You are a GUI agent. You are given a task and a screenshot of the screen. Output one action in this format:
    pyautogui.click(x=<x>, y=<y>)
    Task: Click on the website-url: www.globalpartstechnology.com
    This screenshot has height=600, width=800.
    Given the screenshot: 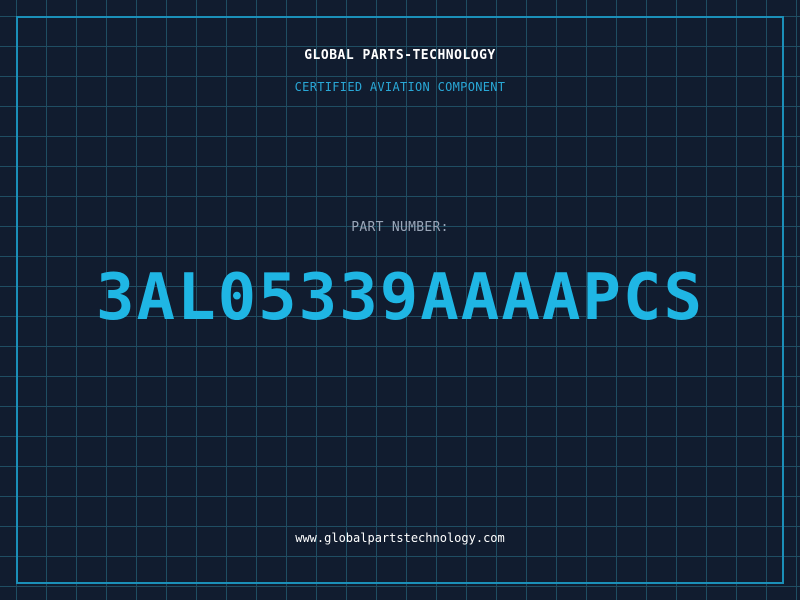 What is the action you would take?
    pyautogui.click(x=400, y=538)
    